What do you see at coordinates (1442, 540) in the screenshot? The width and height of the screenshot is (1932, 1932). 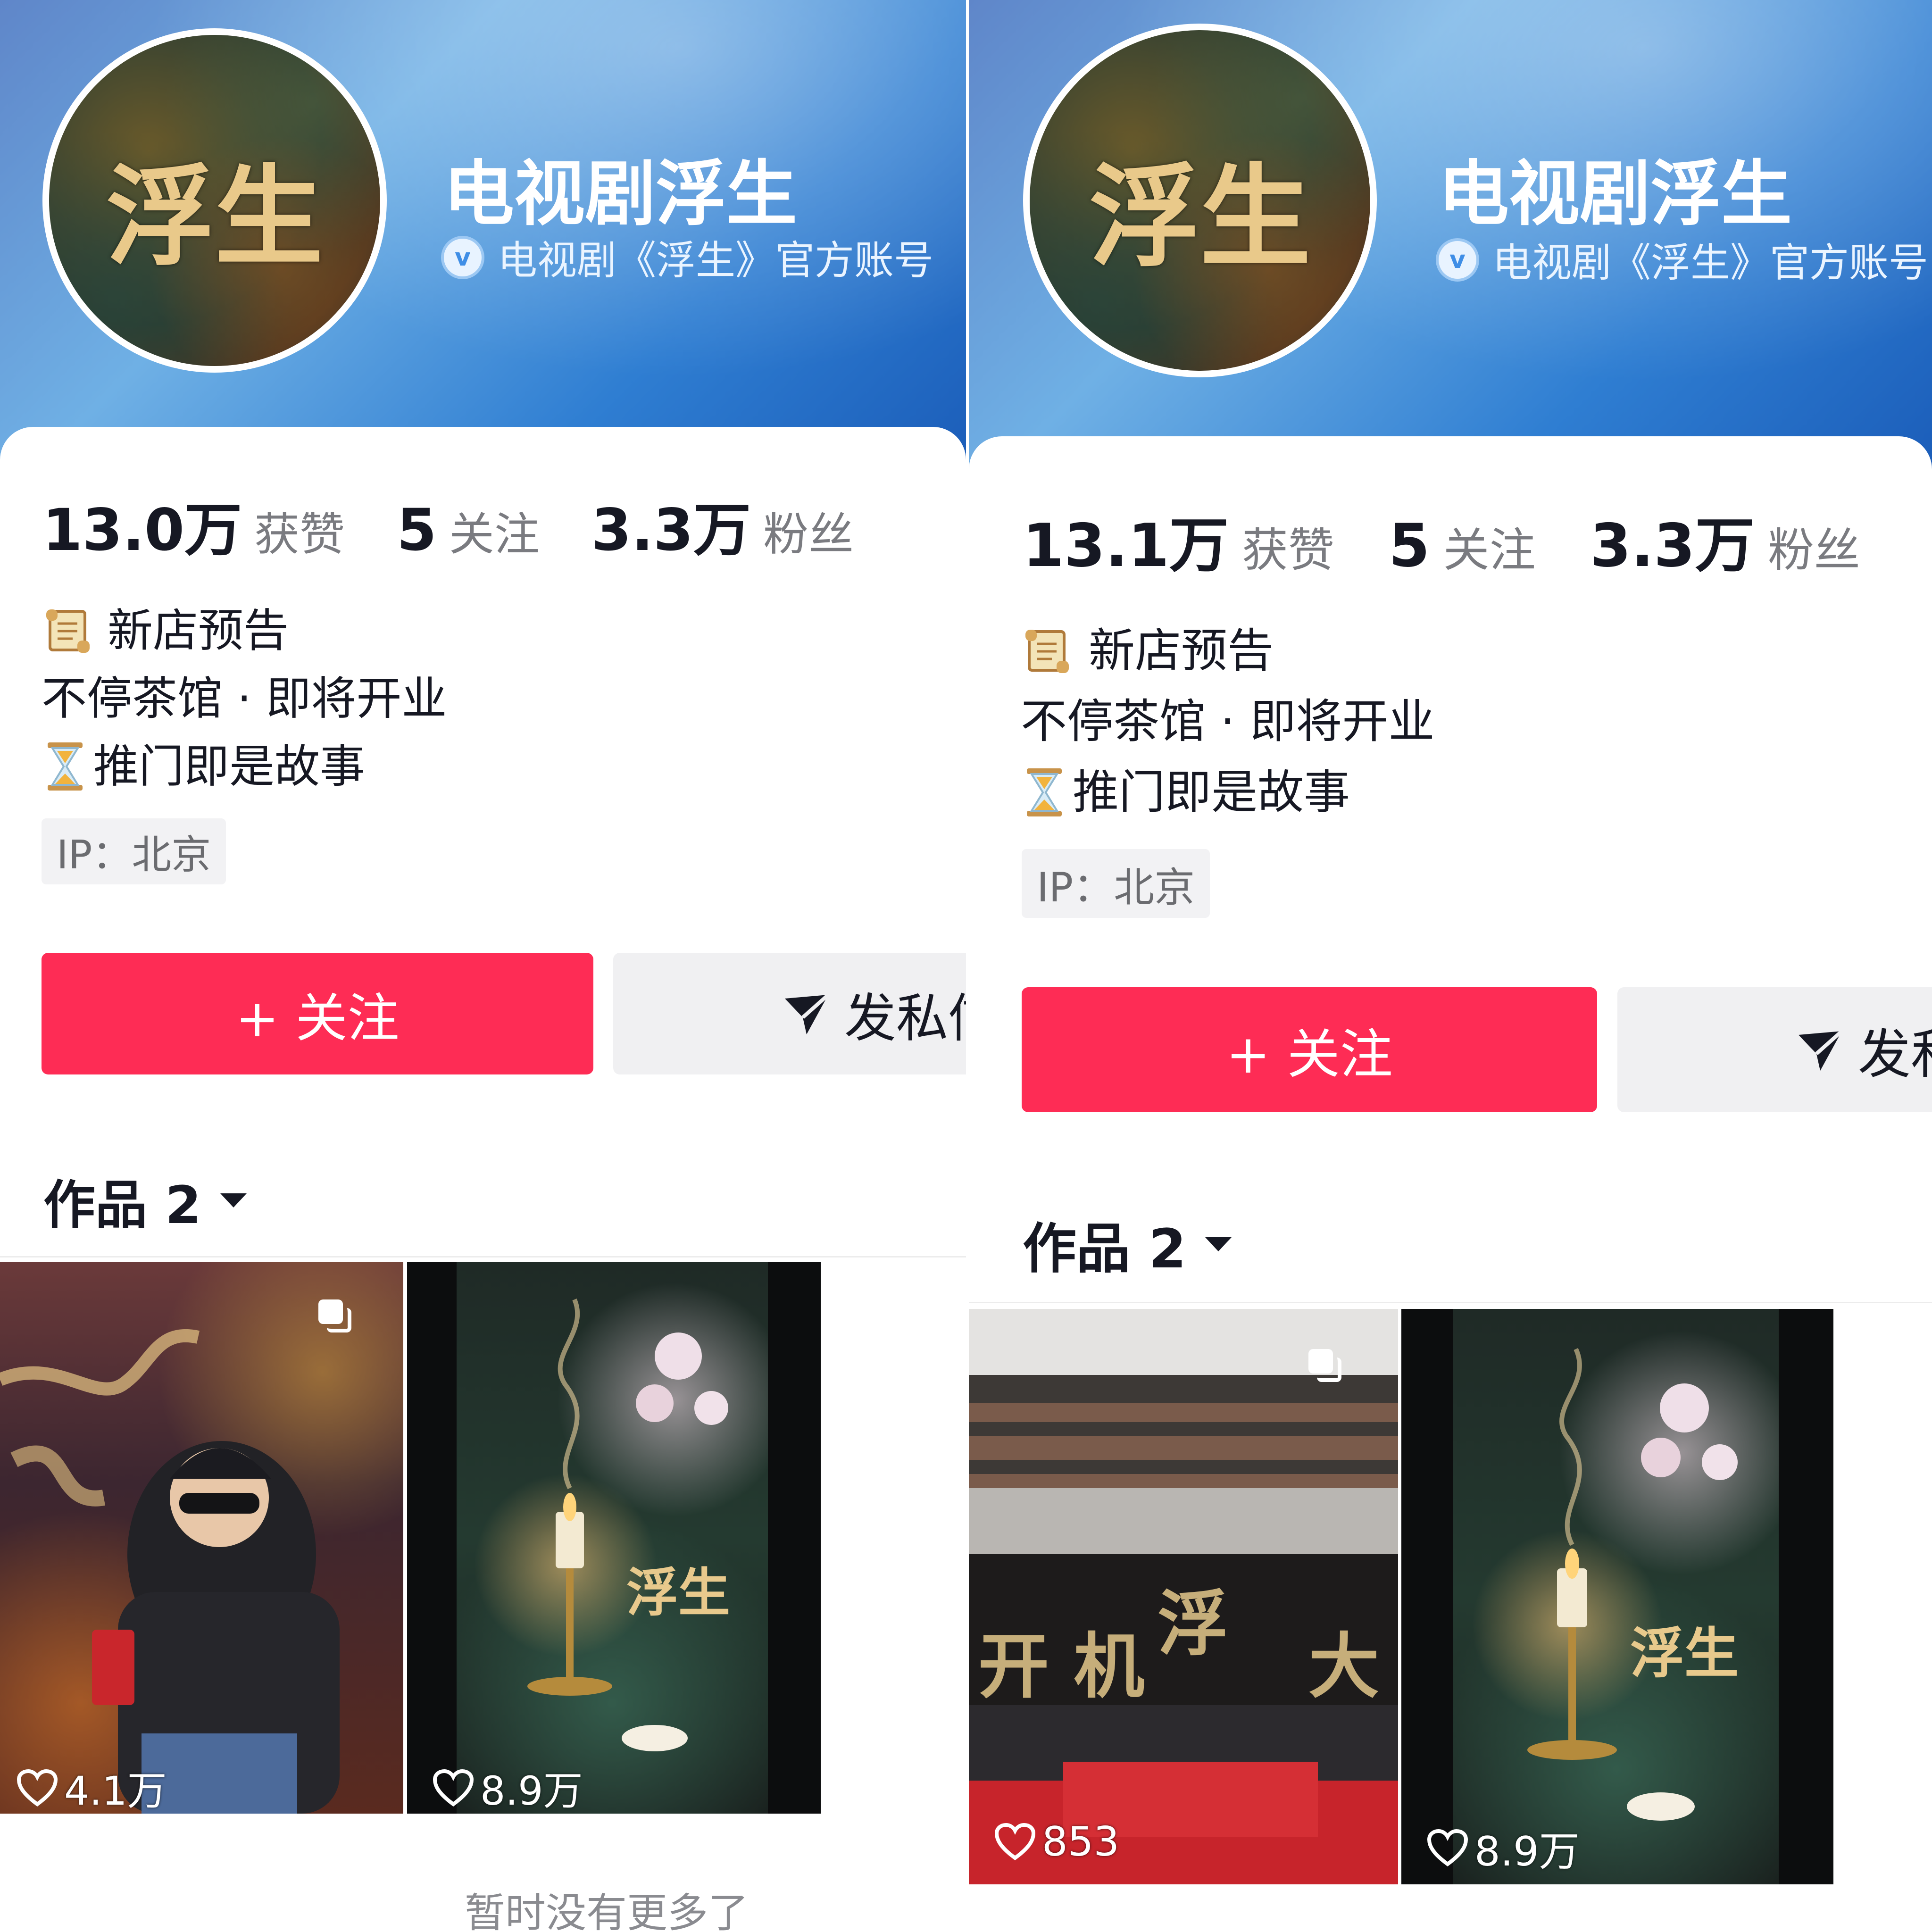 I see `stats-row: 13.1万 获赞 5 关注 3.3万 粉丝` at bounding box center [1442, 540].